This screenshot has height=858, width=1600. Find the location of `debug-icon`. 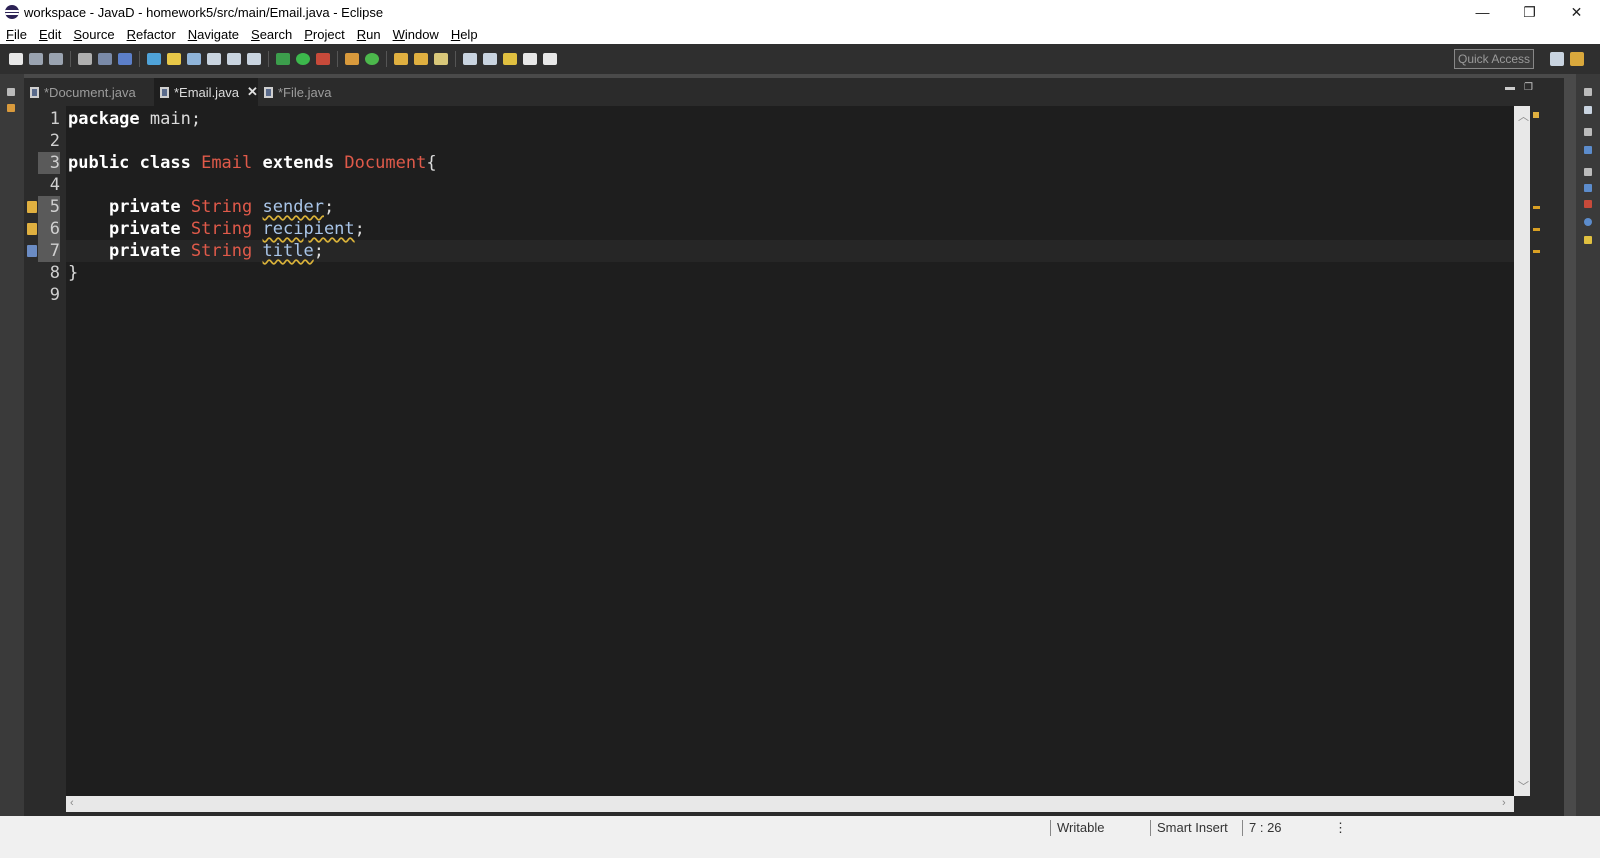

debug-icon is located at coordinates (125, 59).